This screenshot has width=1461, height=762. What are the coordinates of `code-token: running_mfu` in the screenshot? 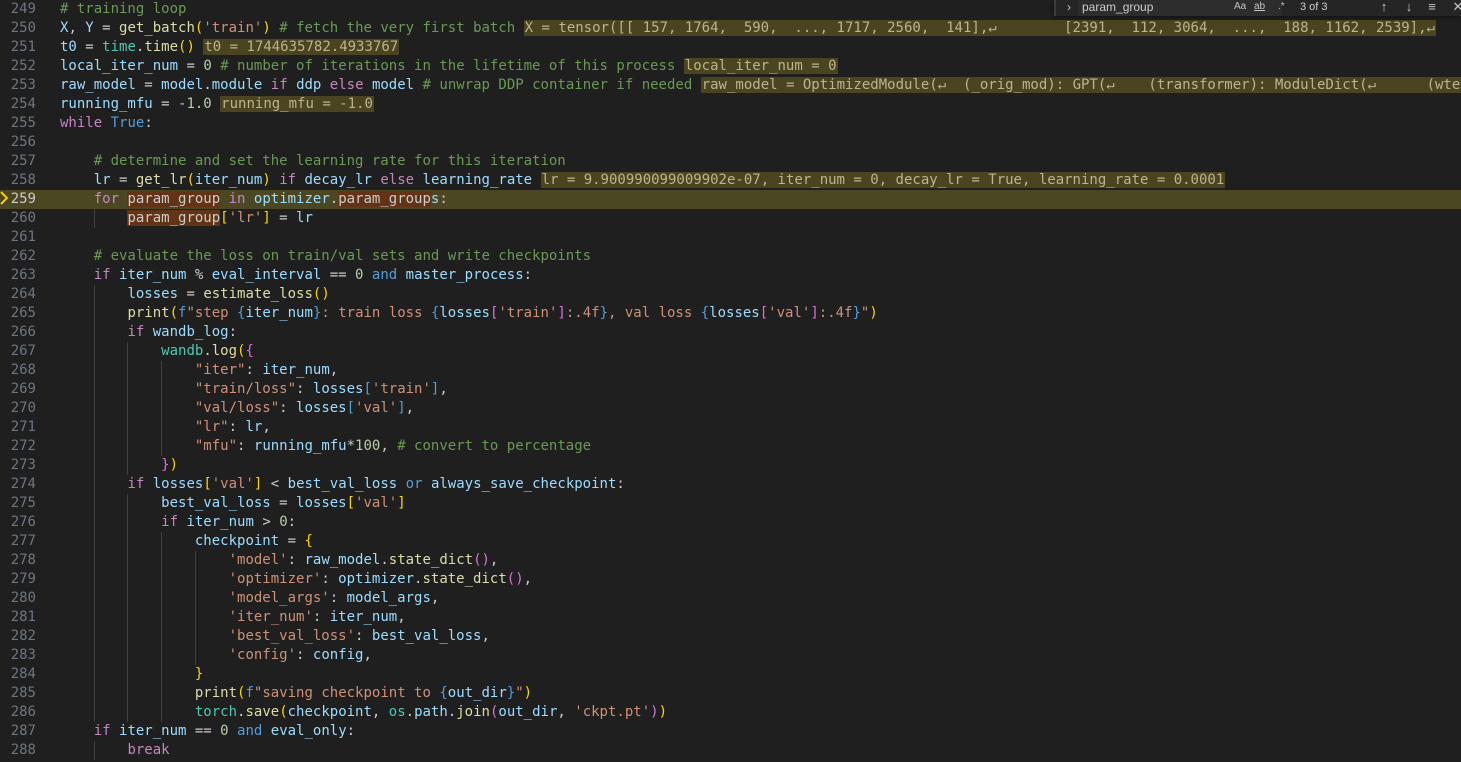 It's located at (300, 446).